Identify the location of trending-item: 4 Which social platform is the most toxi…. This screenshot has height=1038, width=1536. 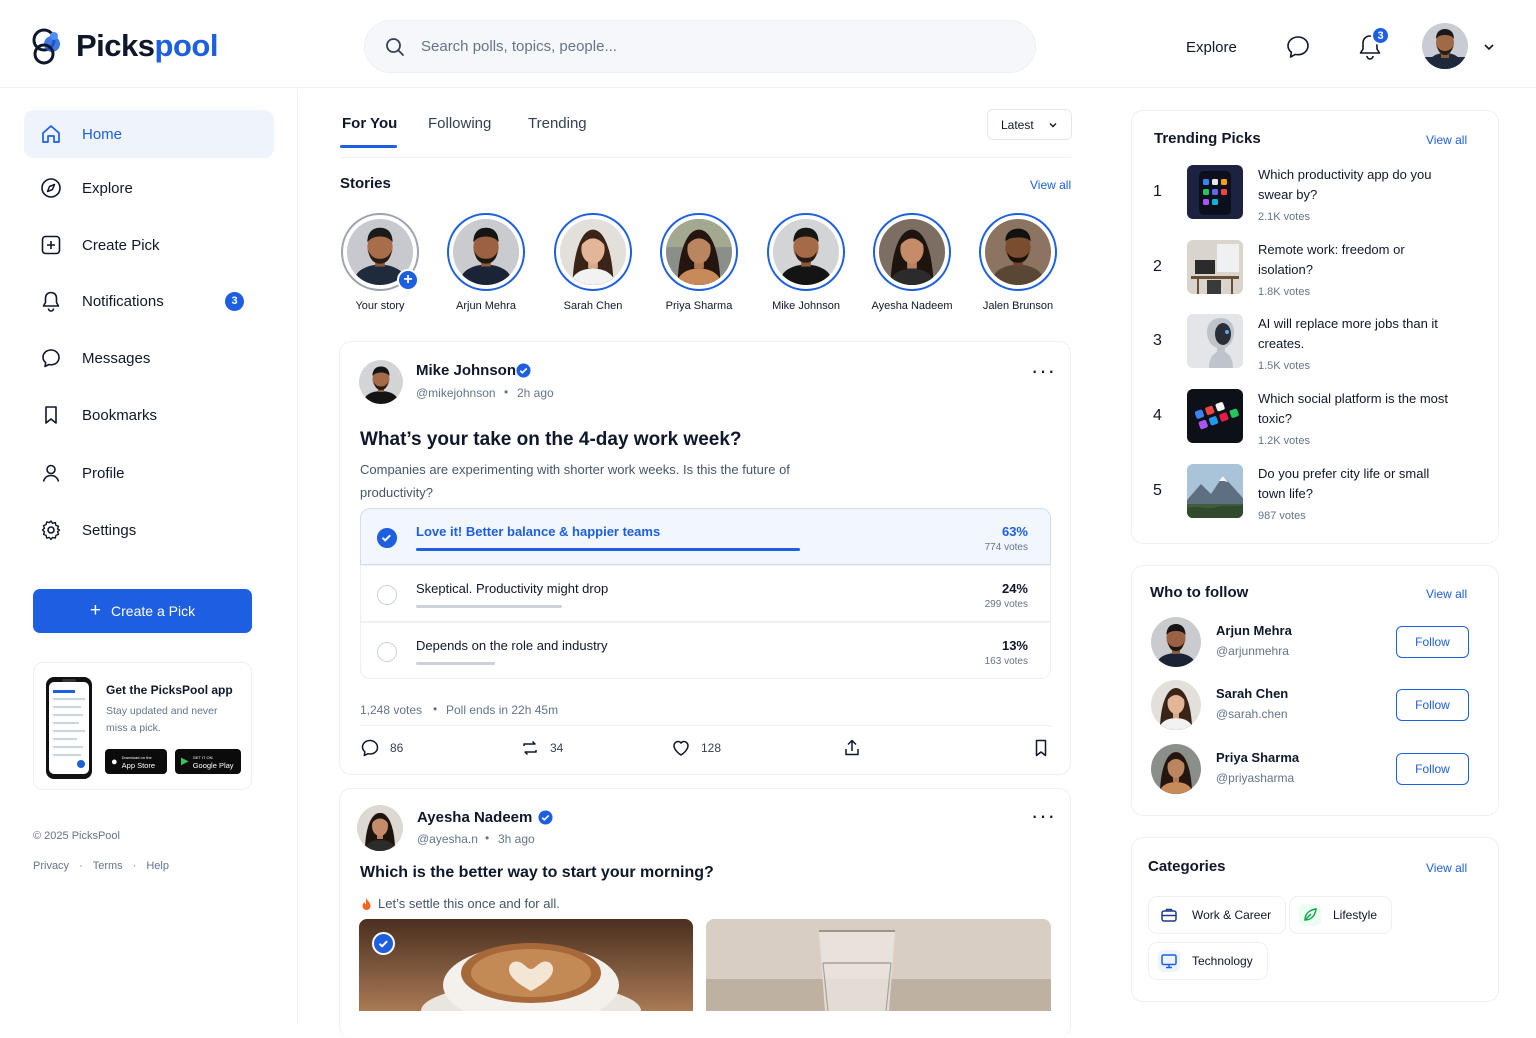
(1316, 419).